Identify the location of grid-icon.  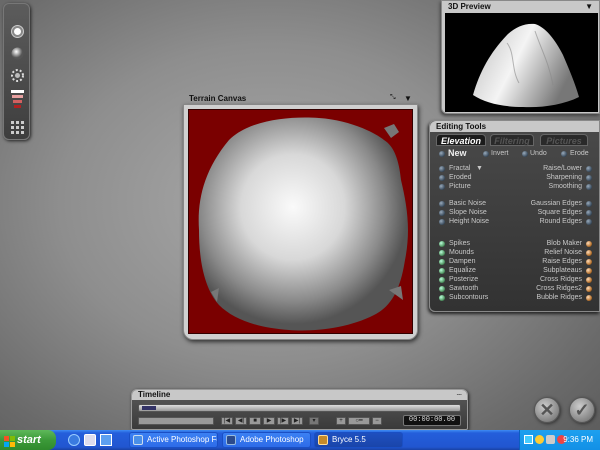
(17, 127).